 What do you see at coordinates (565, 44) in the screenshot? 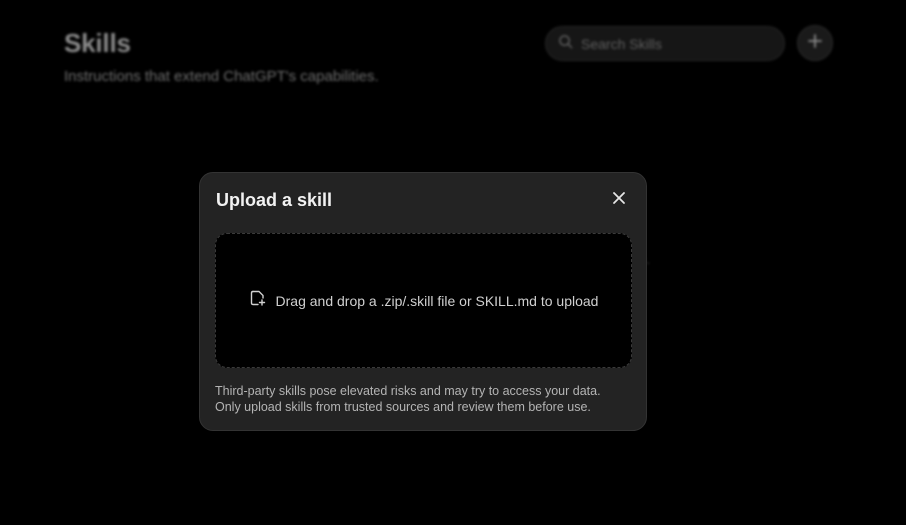
I see `search-icon` at bounding box center [565, 44].